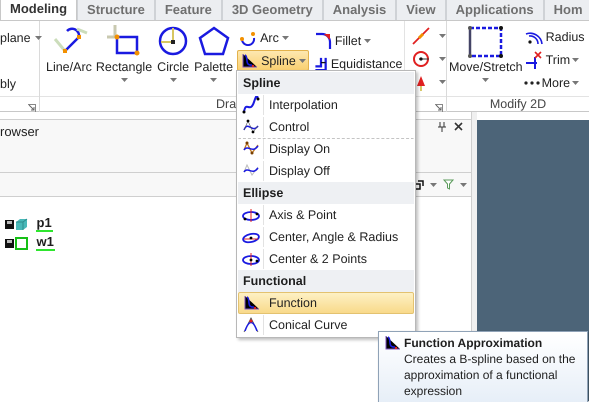 This screenshot has height=402, width=589. I want to click on menu-item: Center & 2 Points, so click(326, 259).